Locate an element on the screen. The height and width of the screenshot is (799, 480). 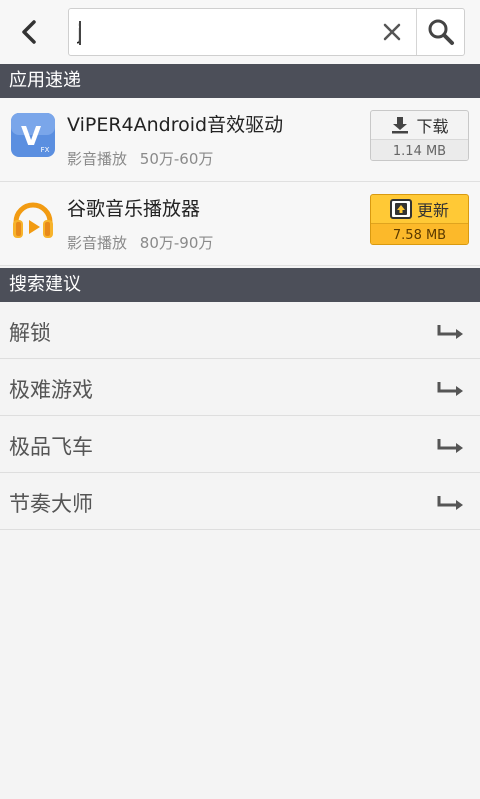
section-header-apps: 应用速递 is located at coordinates (240, 81).